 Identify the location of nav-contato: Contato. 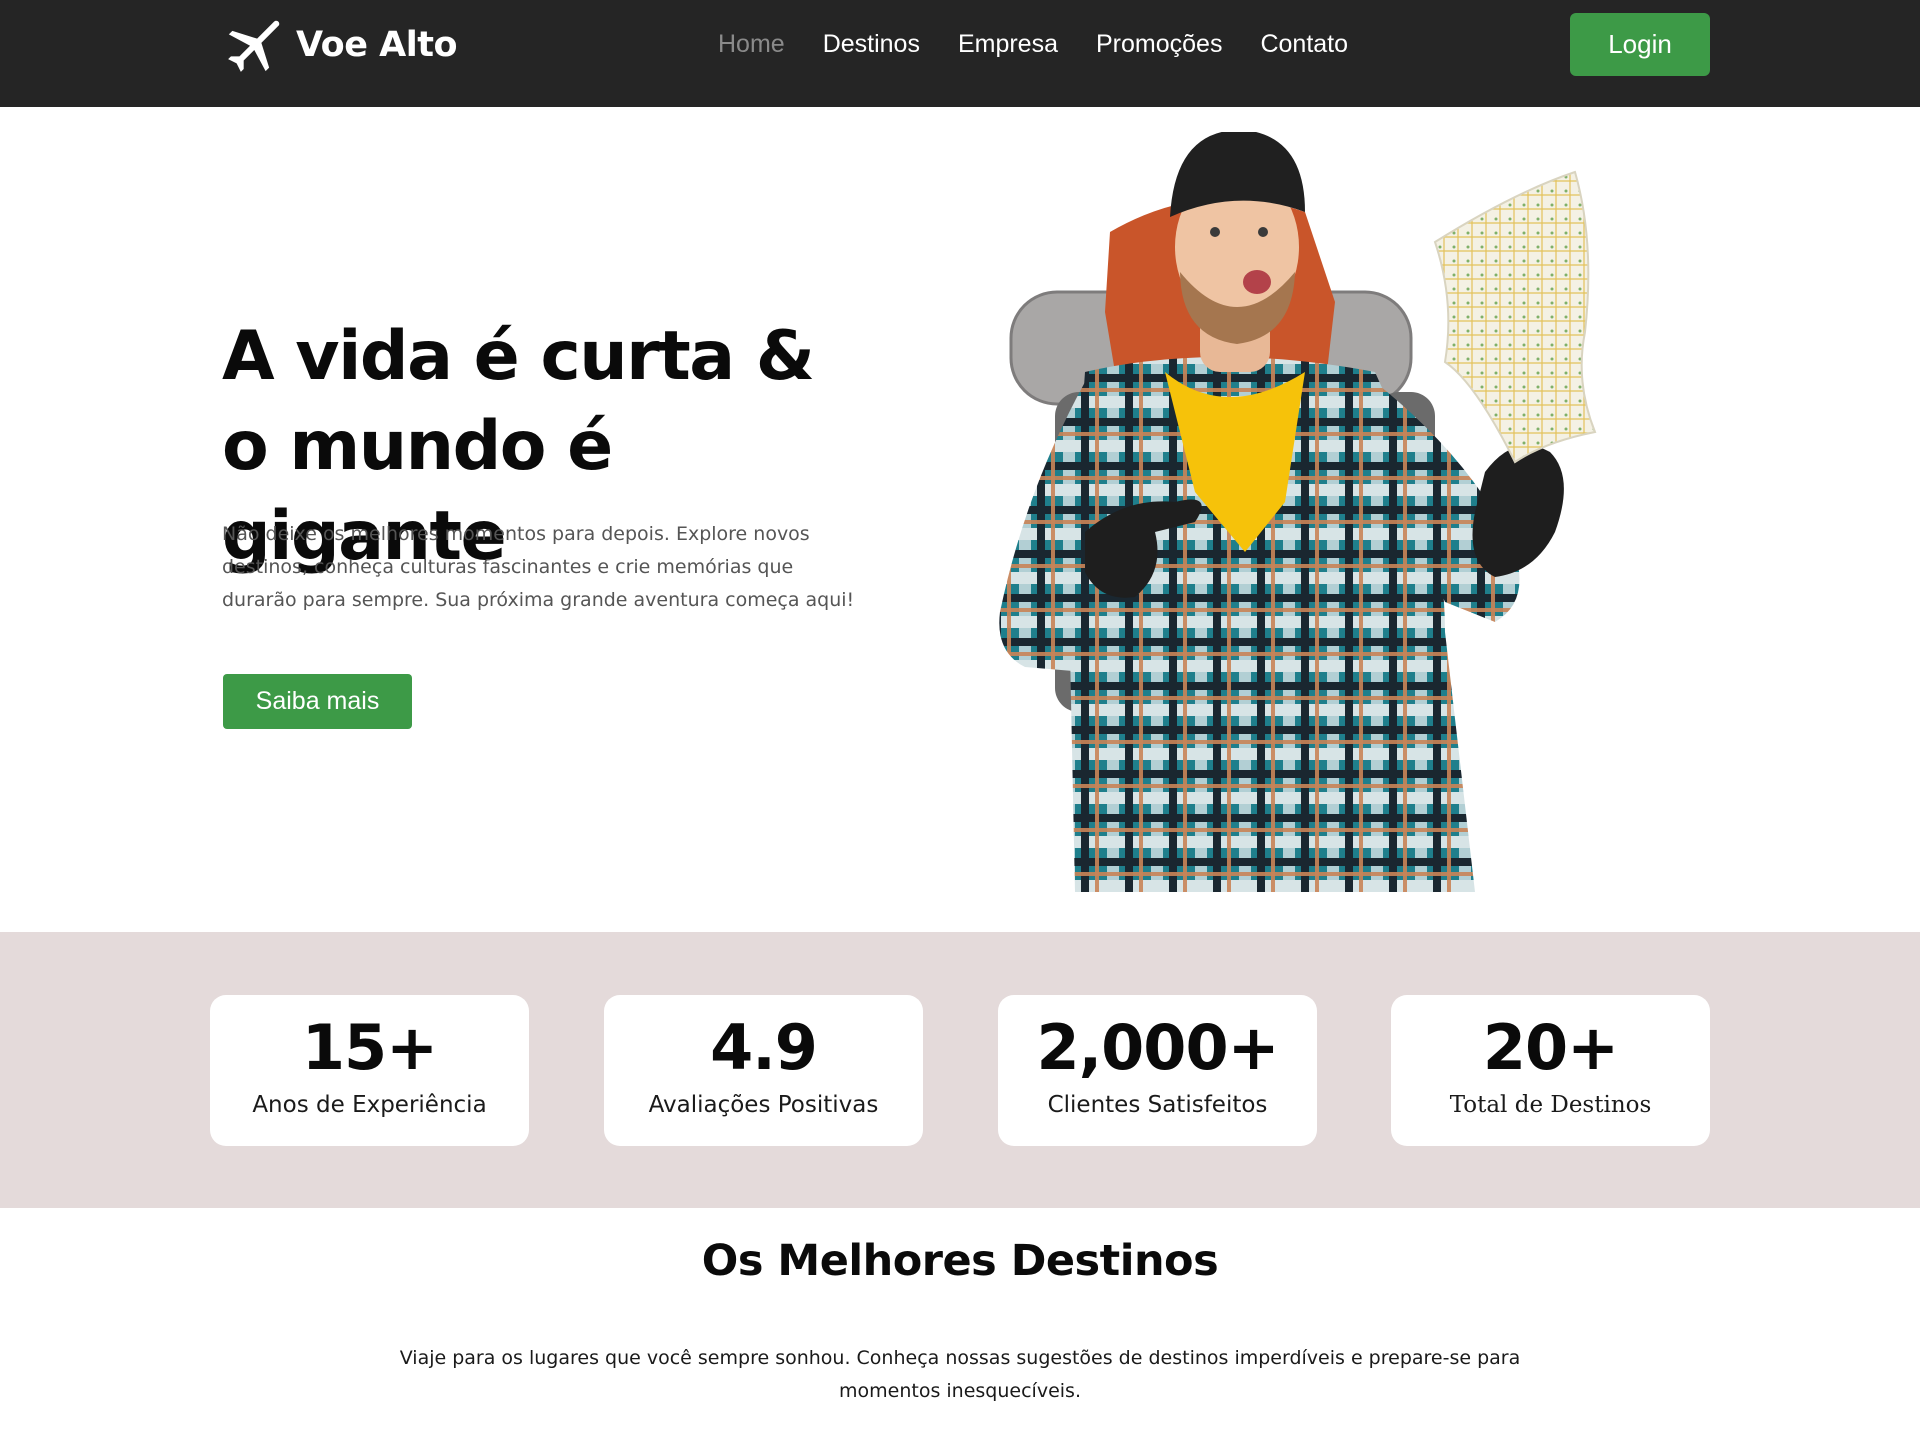
(1304, 44).